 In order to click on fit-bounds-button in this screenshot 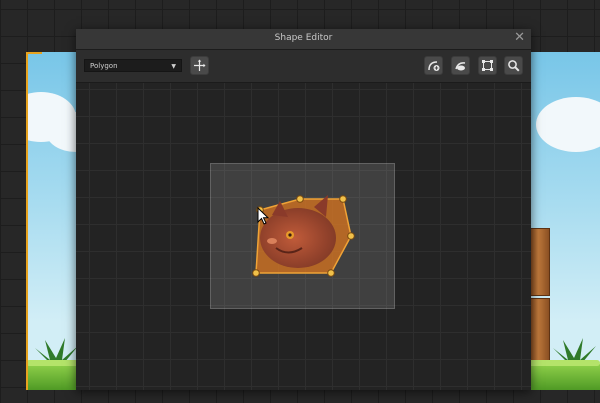, I will do `click(487, 65)`.